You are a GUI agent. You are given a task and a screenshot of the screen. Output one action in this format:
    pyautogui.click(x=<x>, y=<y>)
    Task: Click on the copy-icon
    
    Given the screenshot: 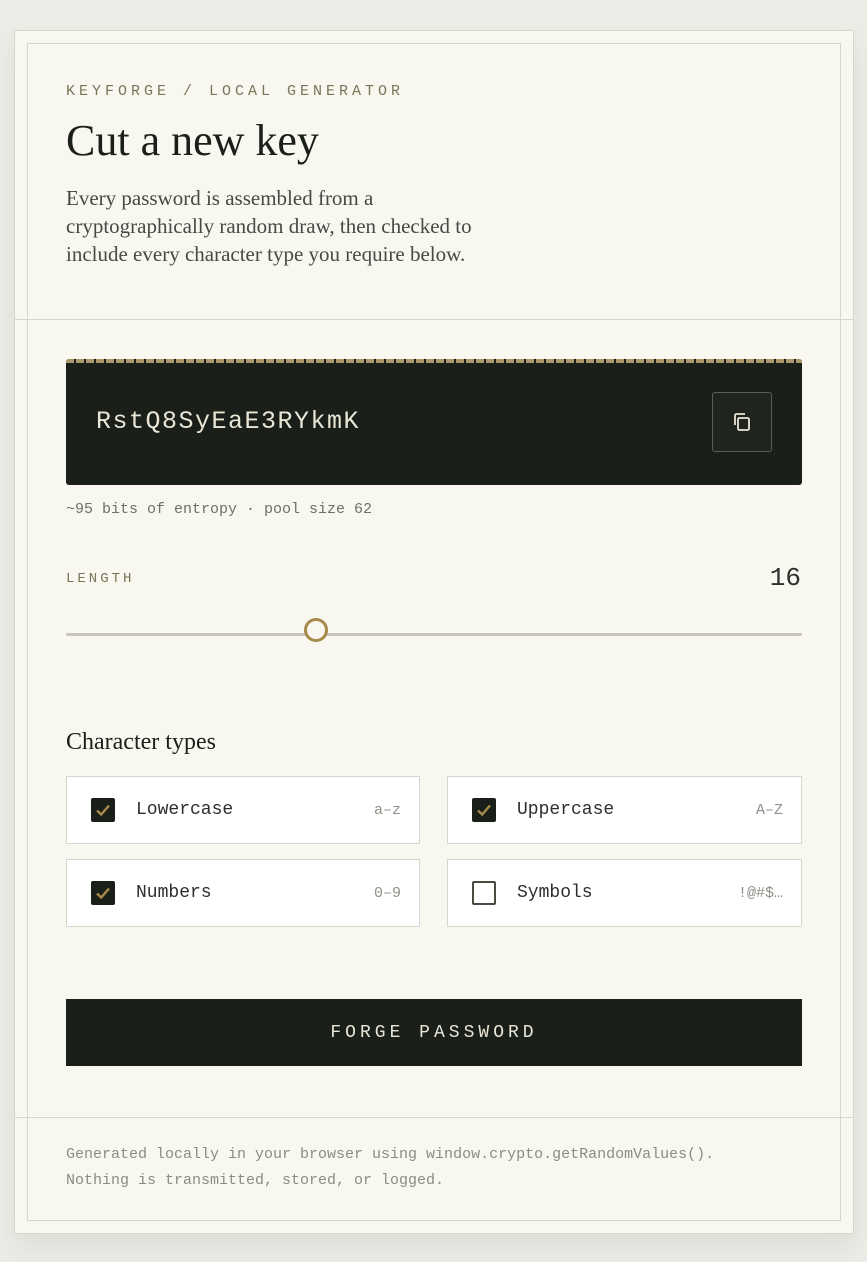 What is the action you would take?
    pyautogui.click(x=742, y=422)
    